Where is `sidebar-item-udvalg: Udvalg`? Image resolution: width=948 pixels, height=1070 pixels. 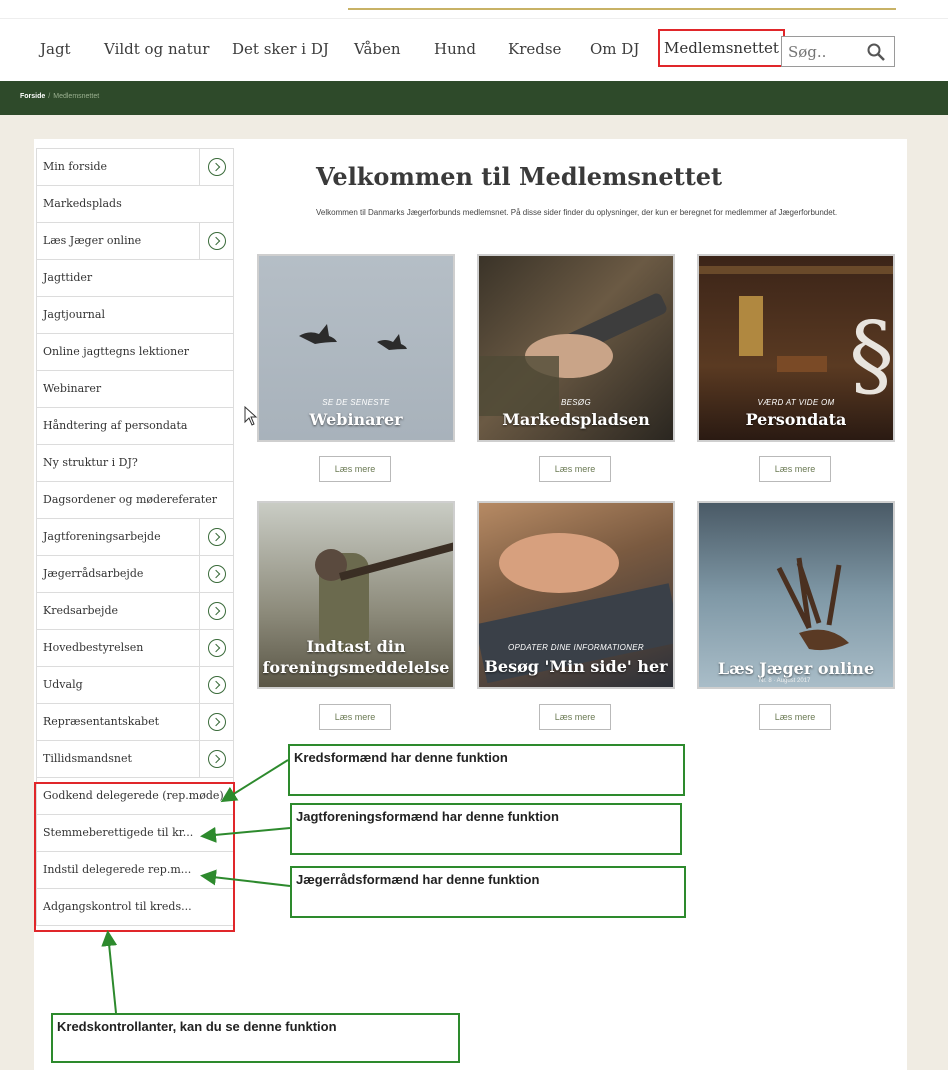 sidebar-item-udvalg: Udvalg is located at coordinates (135, 685).